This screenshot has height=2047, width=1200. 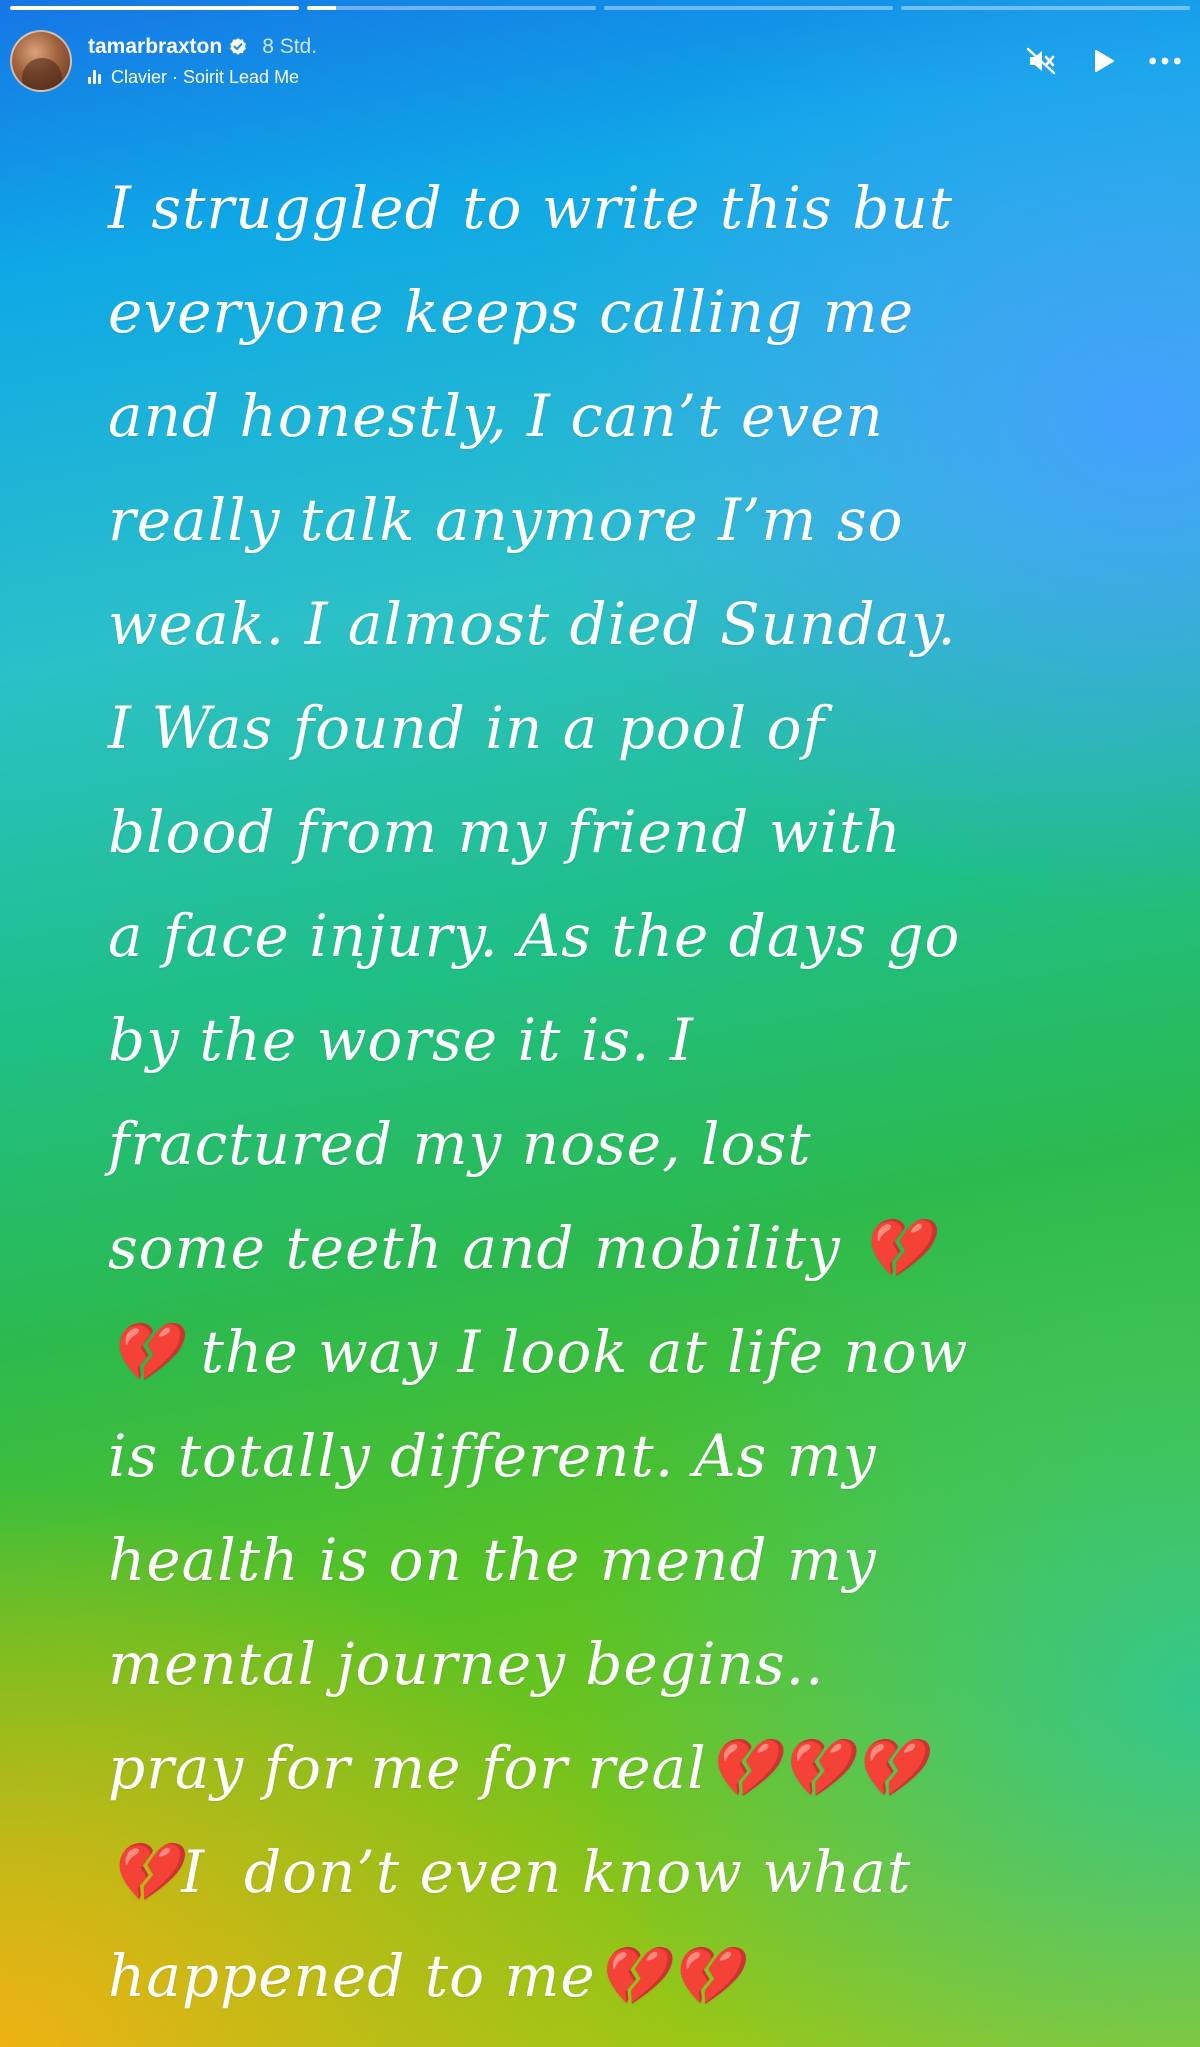 I want to click on story-progress-bars, so click(x=600, y=8).